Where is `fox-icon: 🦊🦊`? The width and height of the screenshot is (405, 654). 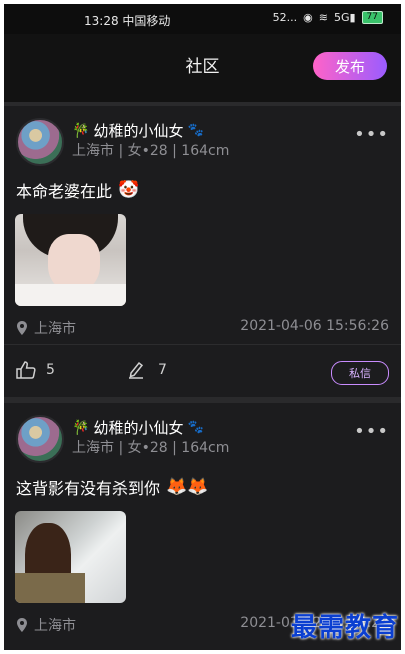
fox-icon: 🦊🦊 is located at coordinates (187, 487).